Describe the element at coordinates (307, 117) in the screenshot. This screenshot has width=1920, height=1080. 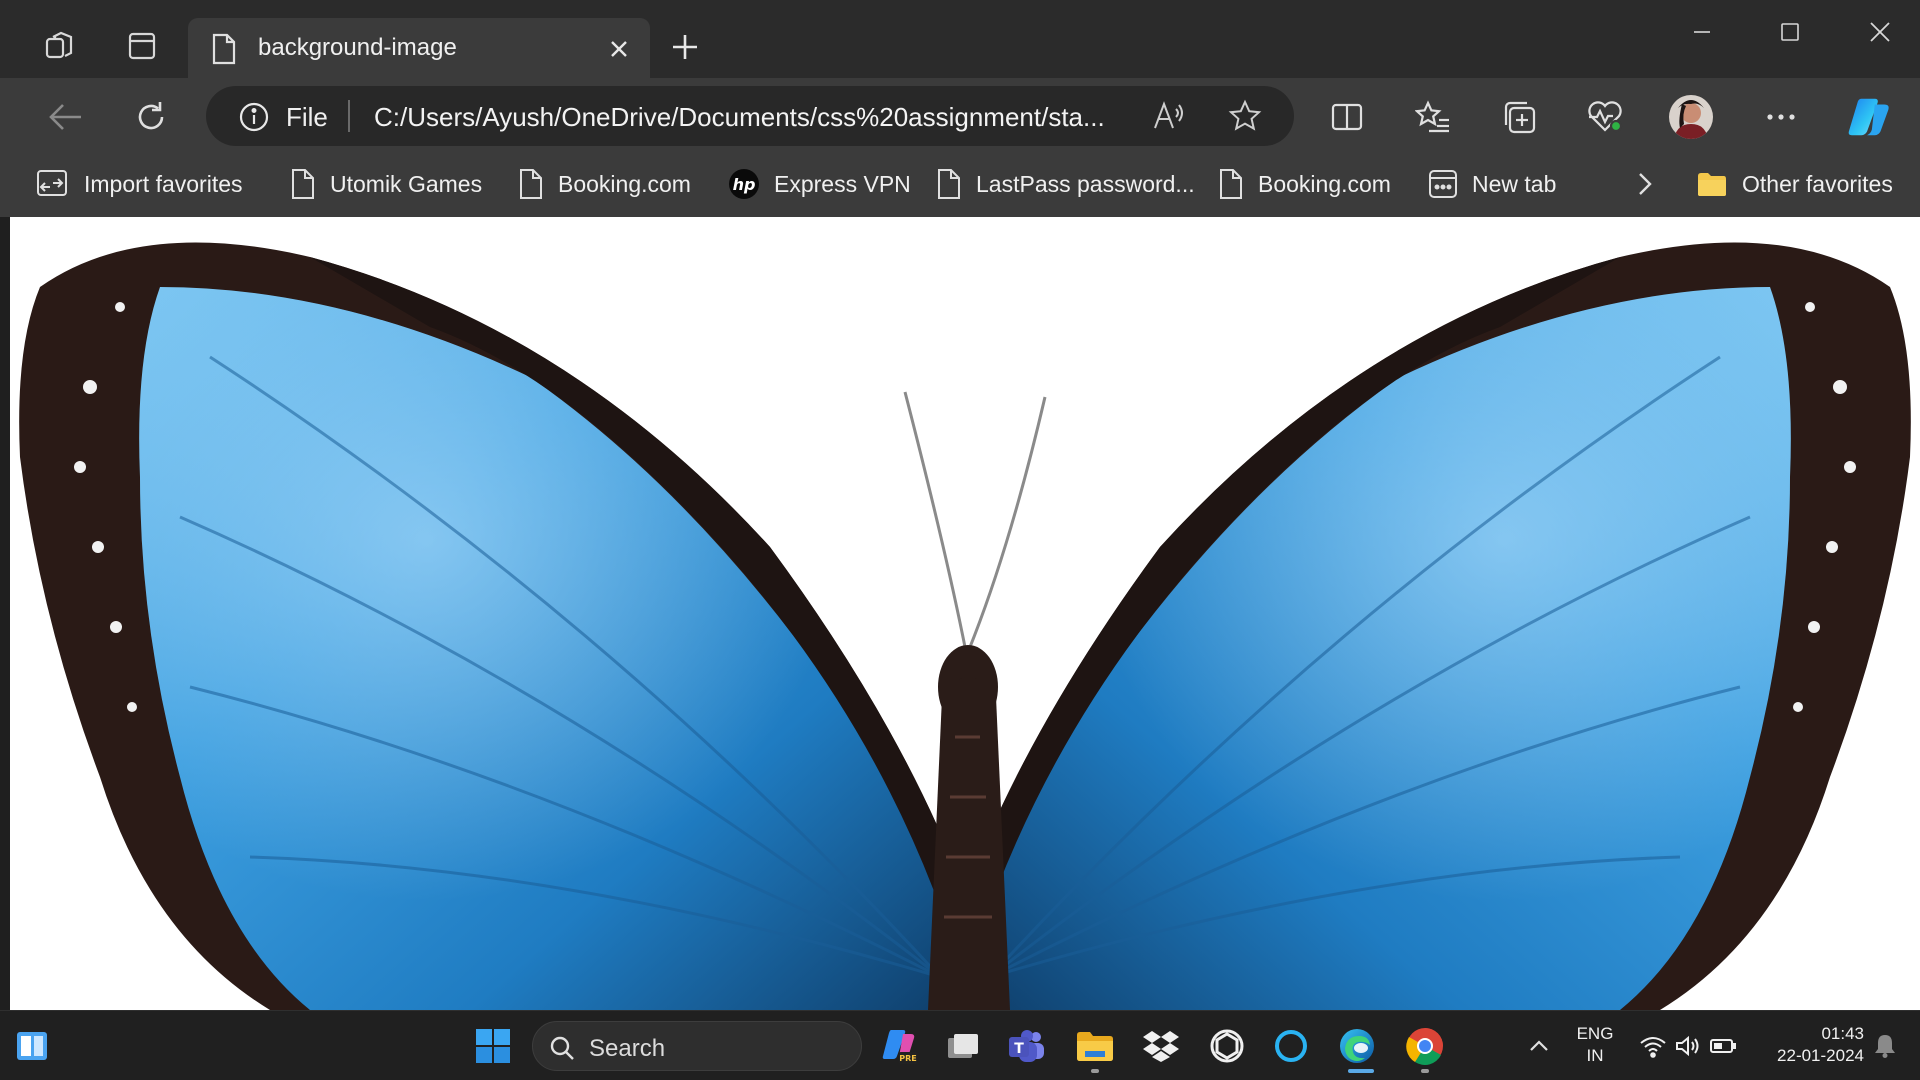
I see `scheme-label: File` at that location.